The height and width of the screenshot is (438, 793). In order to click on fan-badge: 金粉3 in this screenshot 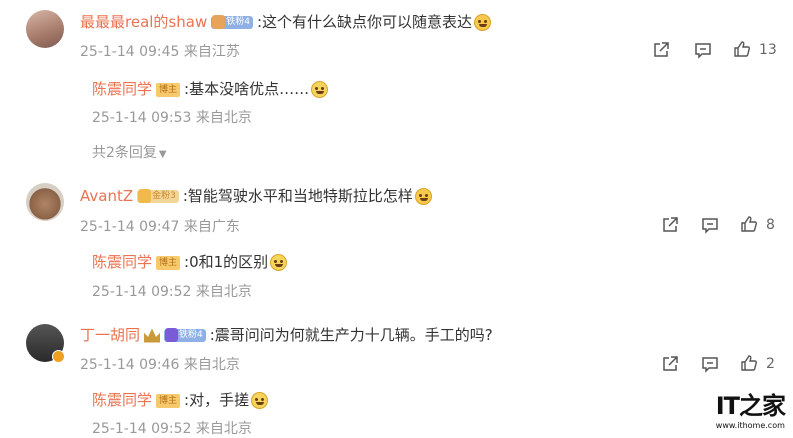, I will do `click(158, 196)`.